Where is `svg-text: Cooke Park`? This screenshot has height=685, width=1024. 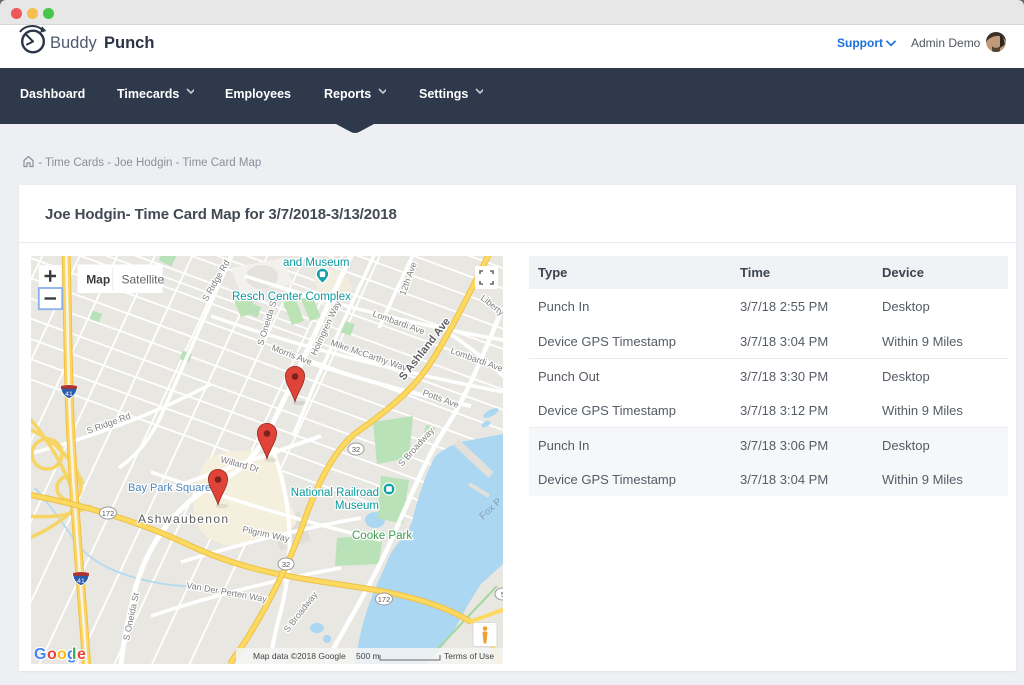
svg-text: Cooke Park is located at coordinates (382, 536).